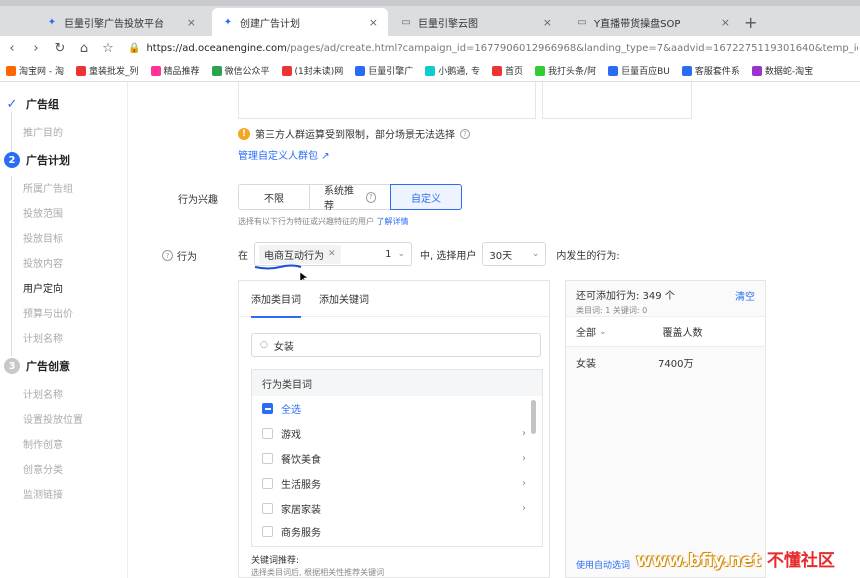 This screenshot has height=578, width=860. I want to click on segment-label: 系统推荐, so click(339, 199).